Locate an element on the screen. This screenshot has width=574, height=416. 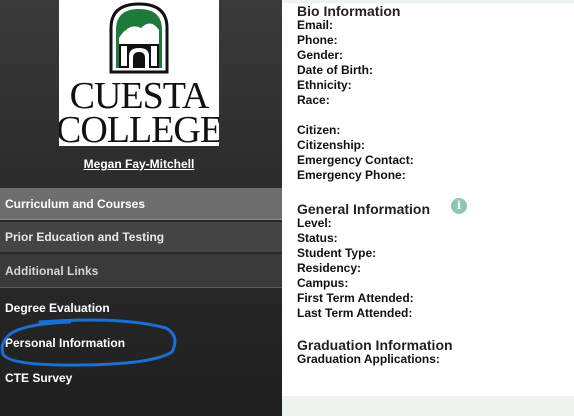
field-student-type: Student Type: is located at coordinates (337, 253).